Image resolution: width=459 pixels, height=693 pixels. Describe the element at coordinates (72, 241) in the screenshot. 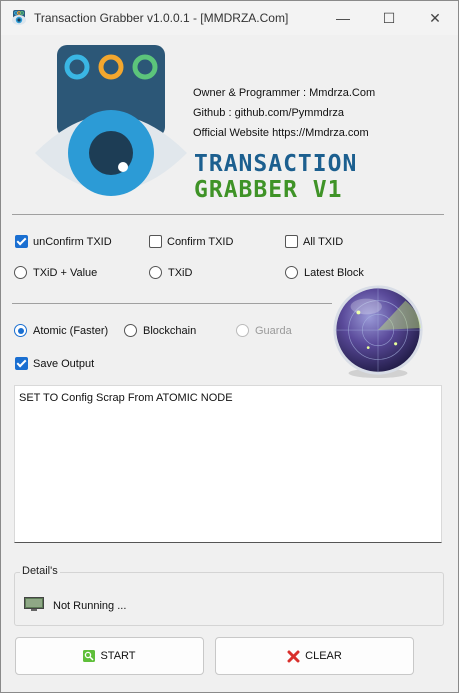

I see `unconfirm-txid-label: unConfirm TXID` at that location.